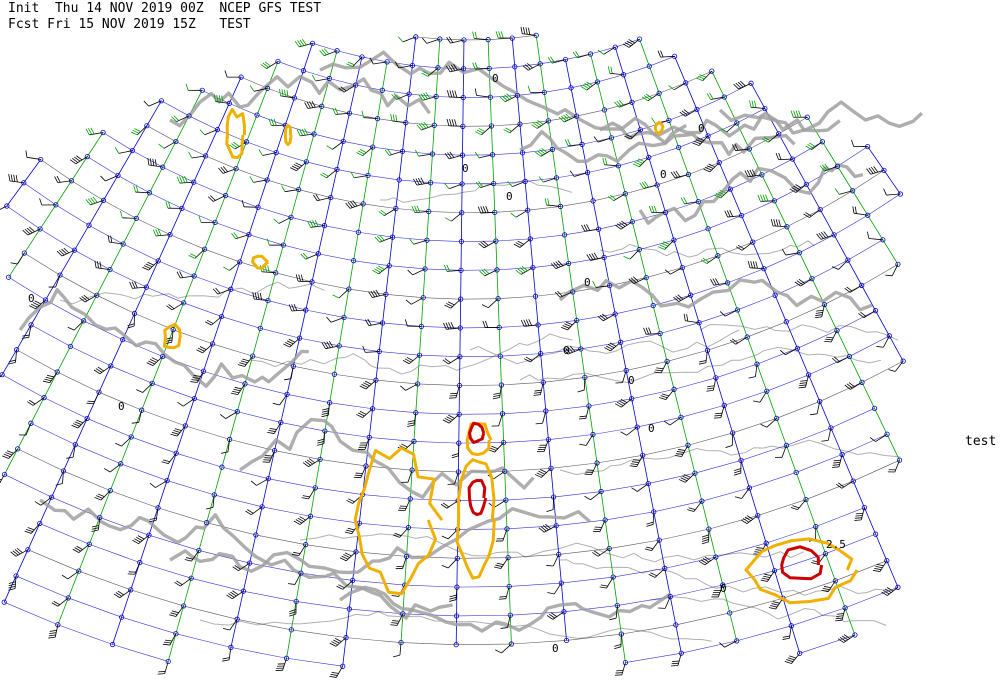 This screenshot has width=1000, height=680. Describe the element at coordinates (380, 541) in the screenshot. I see `zero-contour` at that location.